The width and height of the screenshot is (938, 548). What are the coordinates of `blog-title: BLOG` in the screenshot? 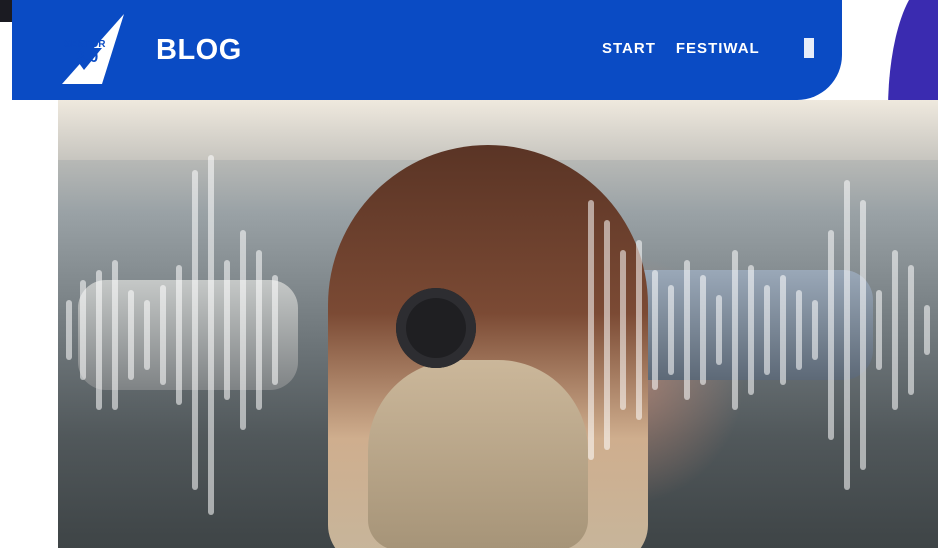 It's located at (199, 50).